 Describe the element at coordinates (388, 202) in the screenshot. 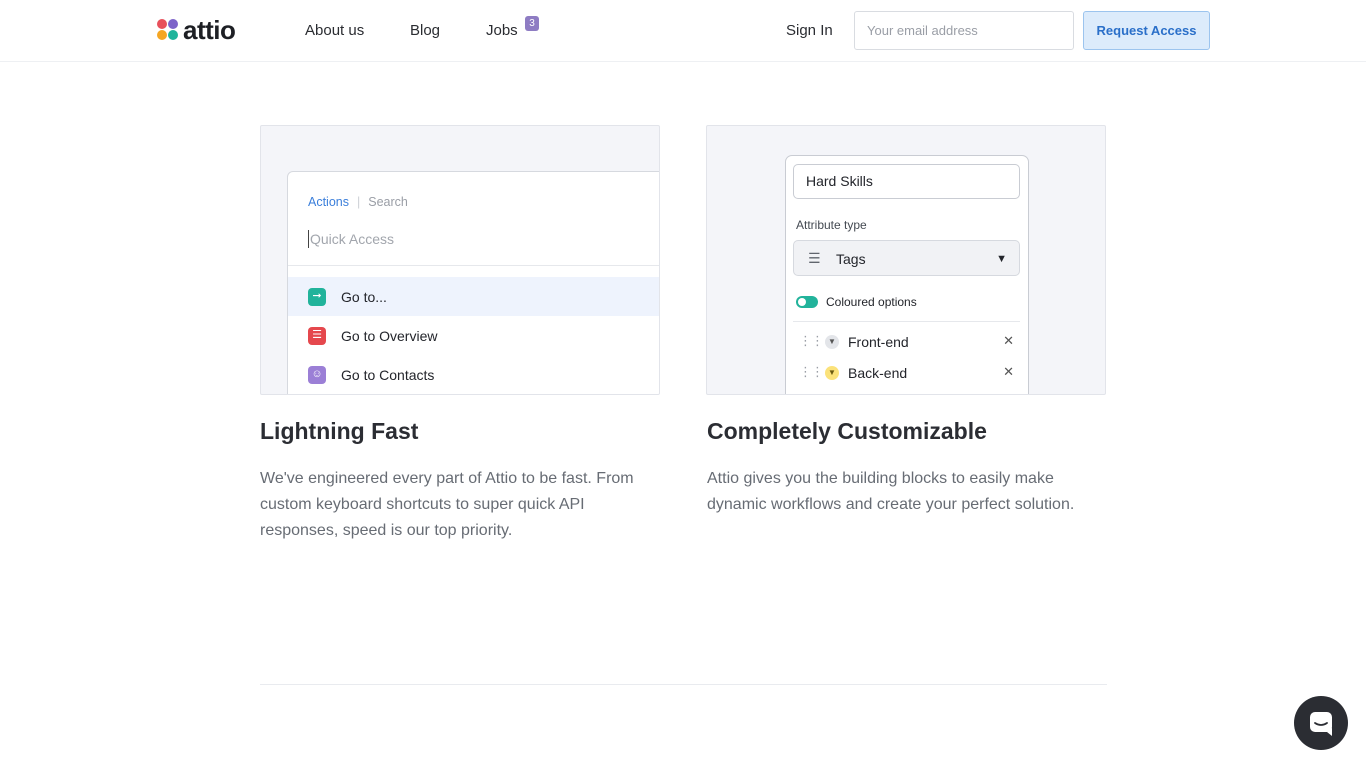

I see `palette-tab-search: Search` at that location.